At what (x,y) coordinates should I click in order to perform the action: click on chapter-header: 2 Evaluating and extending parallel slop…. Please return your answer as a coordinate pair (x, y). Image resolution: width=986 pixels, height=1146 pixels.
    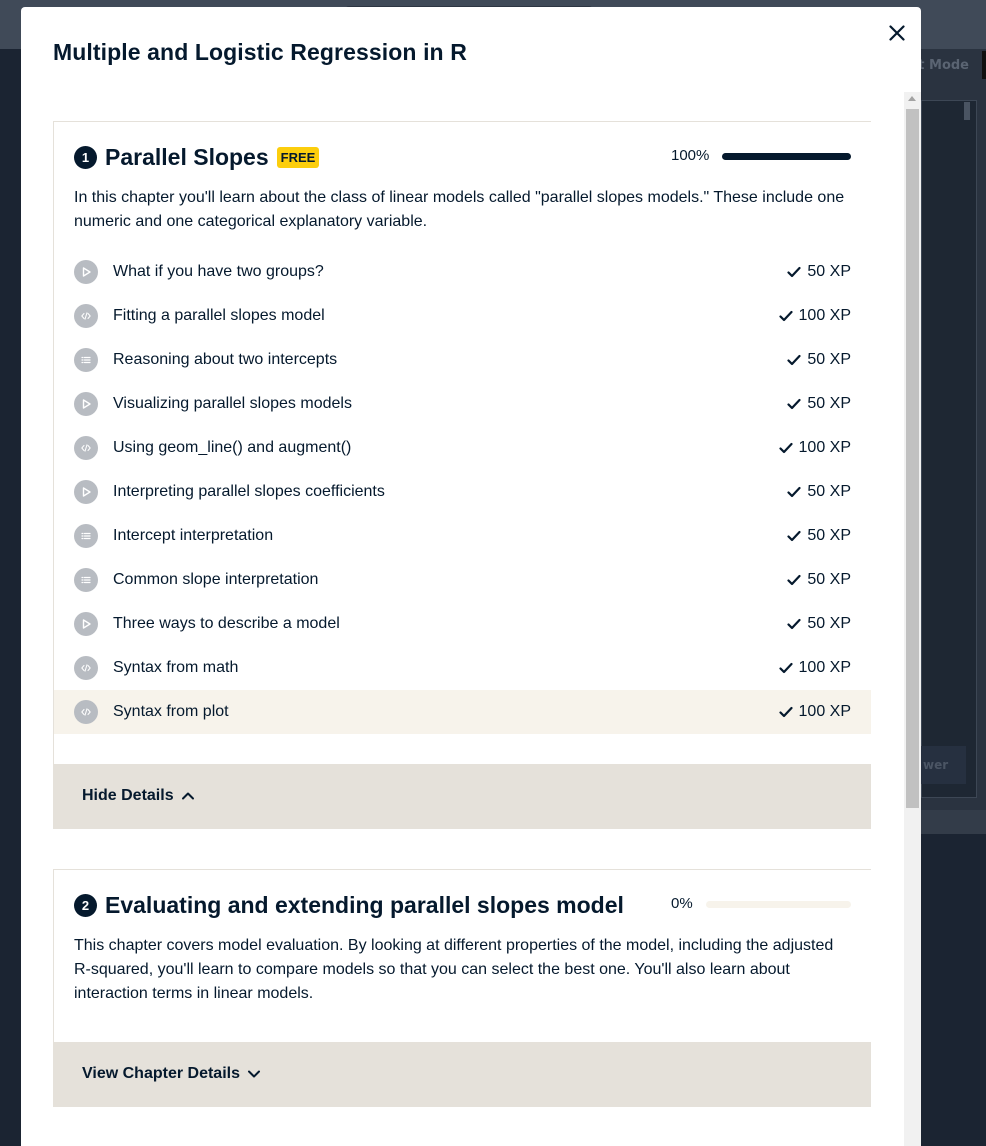
    Looking at the image, I should click on (349, 905).